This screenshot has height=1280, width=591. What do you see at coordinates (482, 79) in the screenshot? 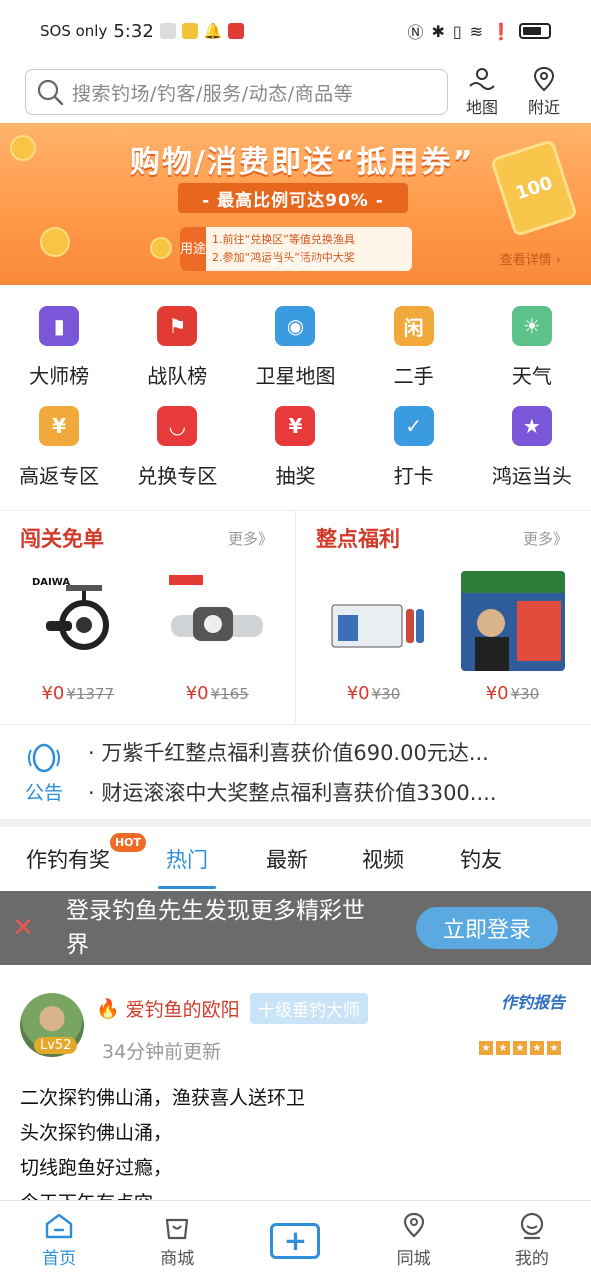
I see `fishing-map-icon` at bounding box center [482, 79].